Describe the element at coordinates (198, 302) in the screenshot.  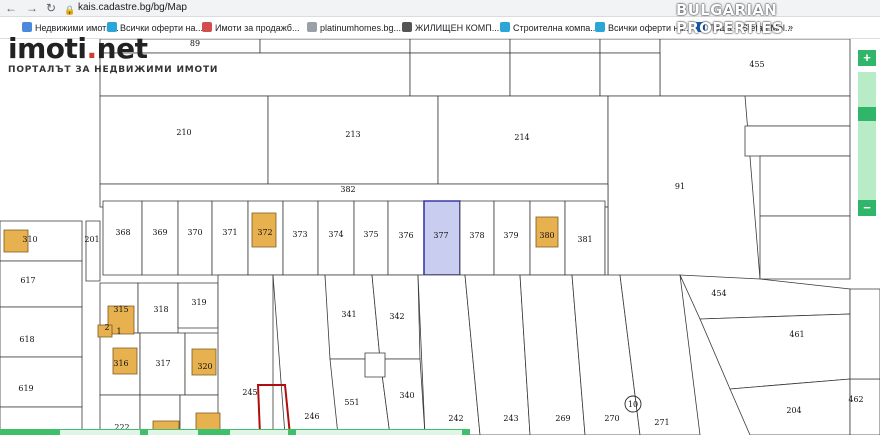
I see `parcel-label: 319` at that location.